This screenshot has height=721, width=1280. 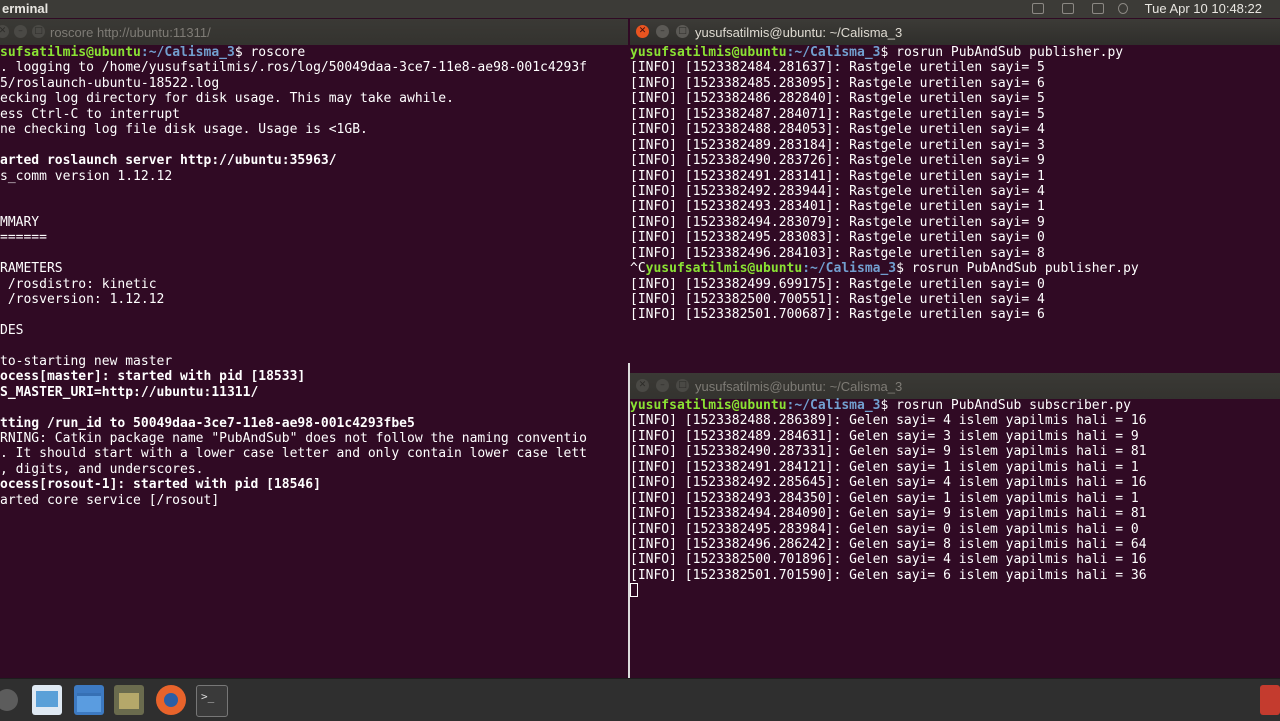 I want to click on prompt-user: sufsatilmis@ubuntu, so click(x=70, y=52).